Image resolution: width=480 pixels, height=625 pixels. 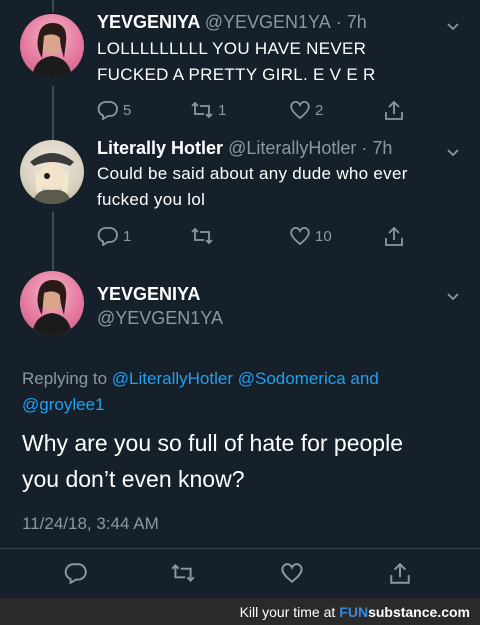 I want to click on tweet2-actions: 1 10, so click(x=257, y=237).